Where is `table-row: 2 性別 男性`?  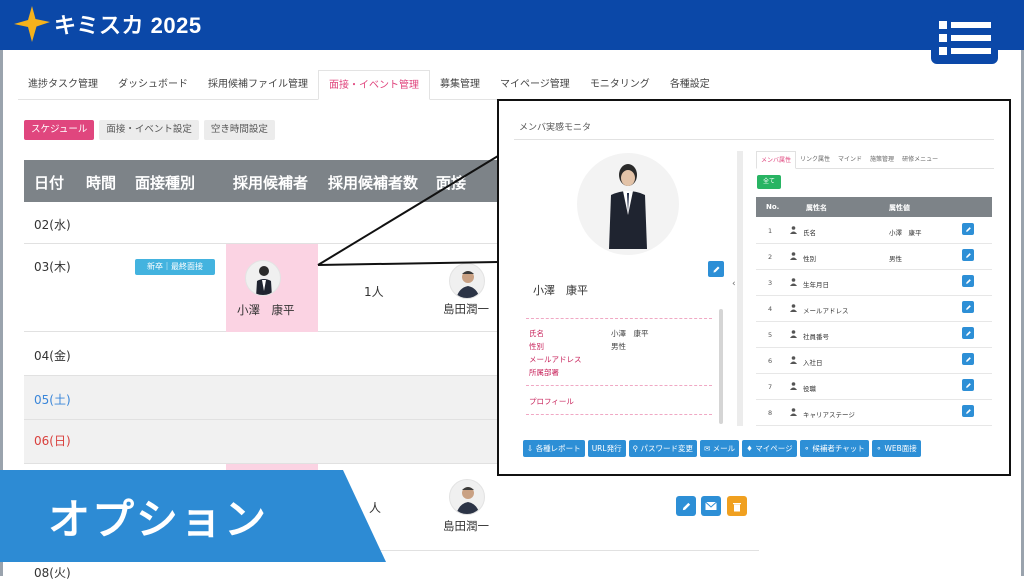
table-row: 2 性別 男性 is located at coordinates (874, 257).